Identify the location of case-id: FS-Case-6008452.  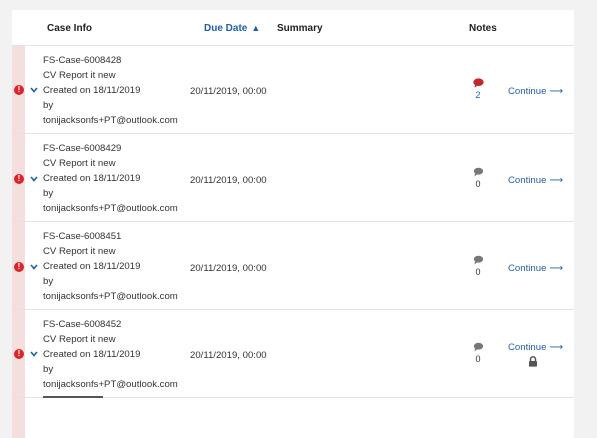
(82, 324).